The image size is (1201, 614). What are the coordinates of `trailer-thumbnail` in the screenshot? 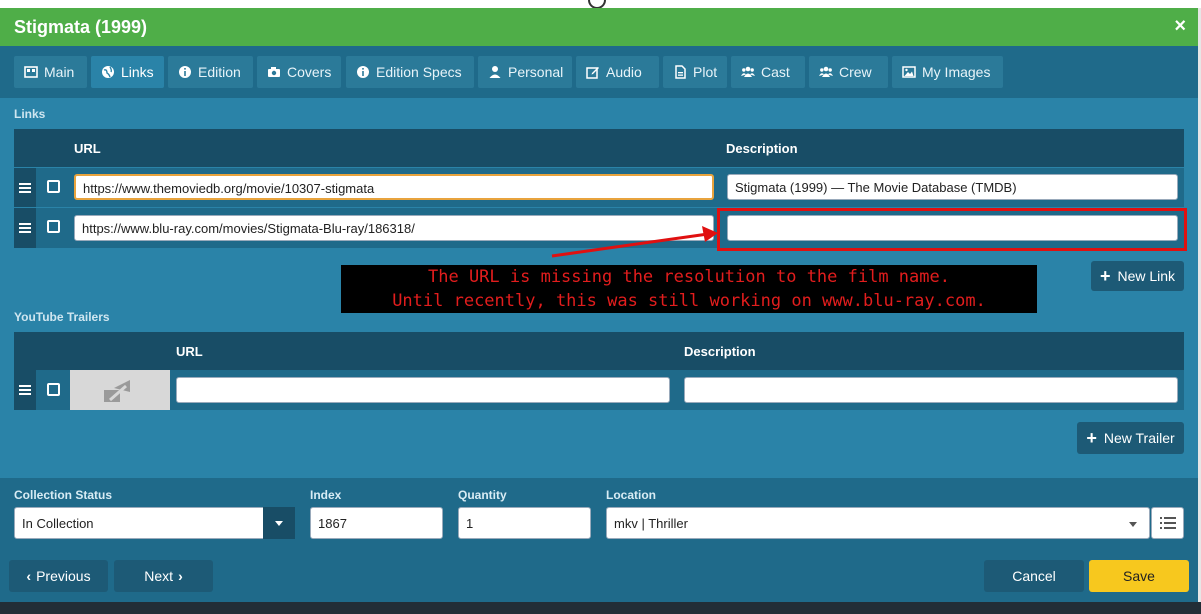 It's located at (120, 390).